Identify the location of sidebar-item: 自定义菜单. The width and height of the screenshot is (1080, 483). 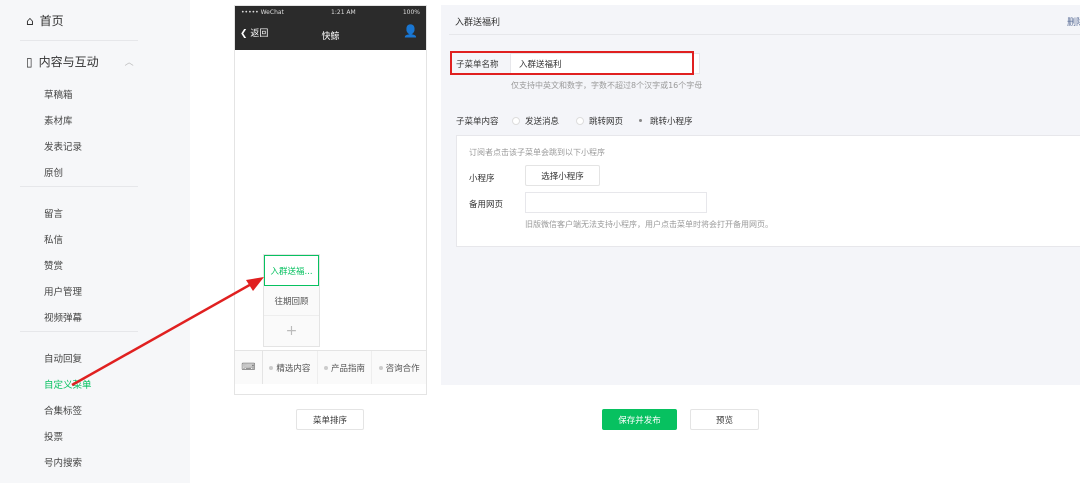
(68, 384).